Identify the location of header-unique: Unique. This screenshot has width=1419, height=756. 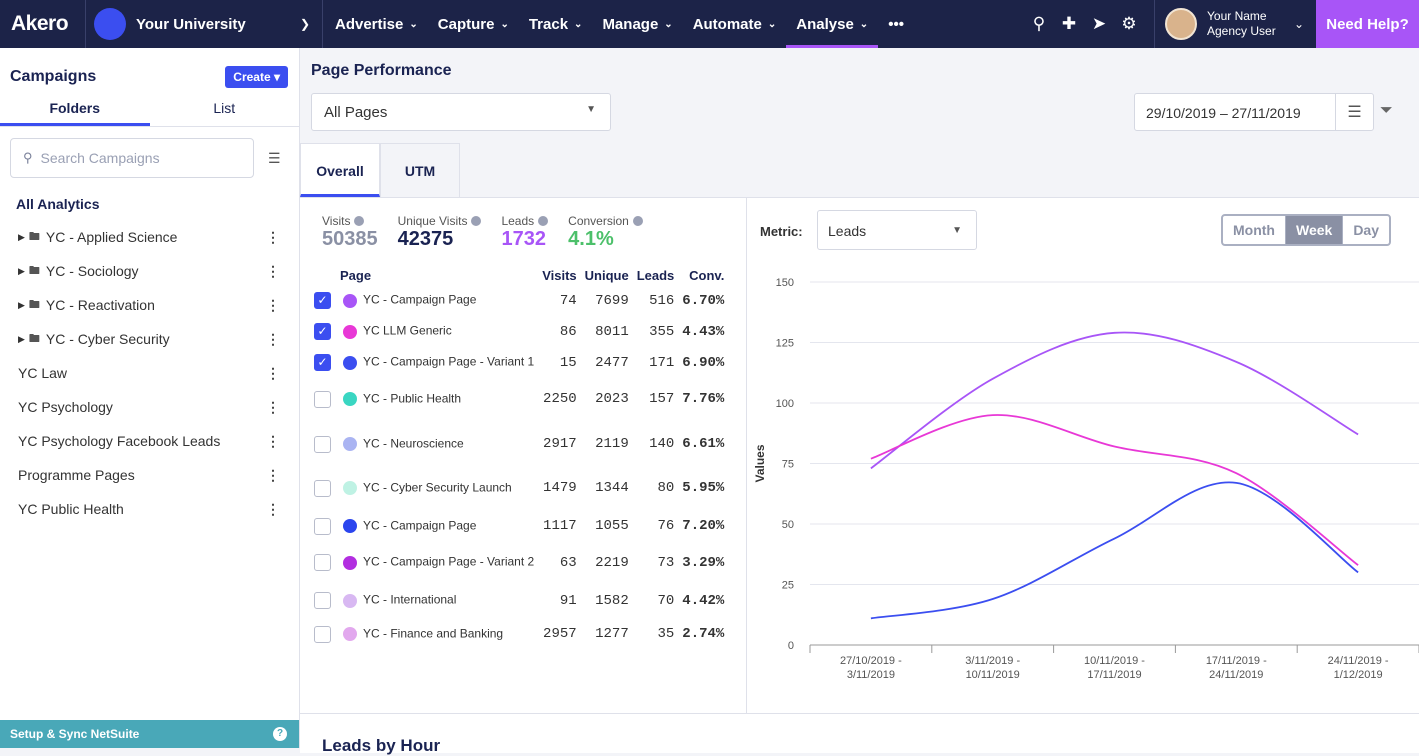
(607, 275).